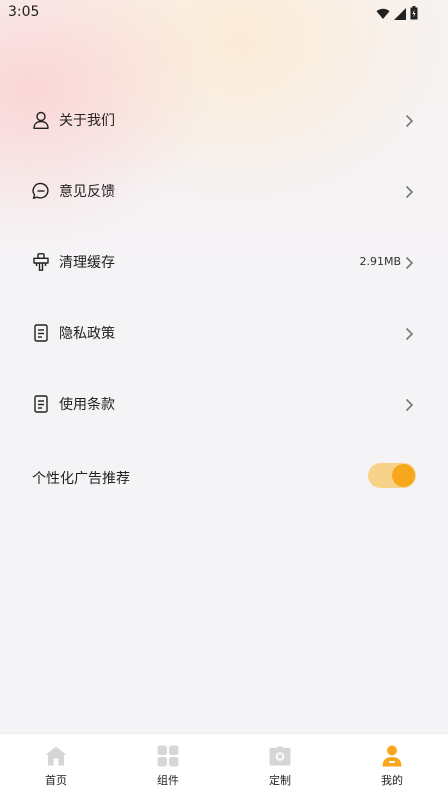 This screenshot has width=448, height=796. I want to click on settings-item-label: 使用条款, so click(87, 404).